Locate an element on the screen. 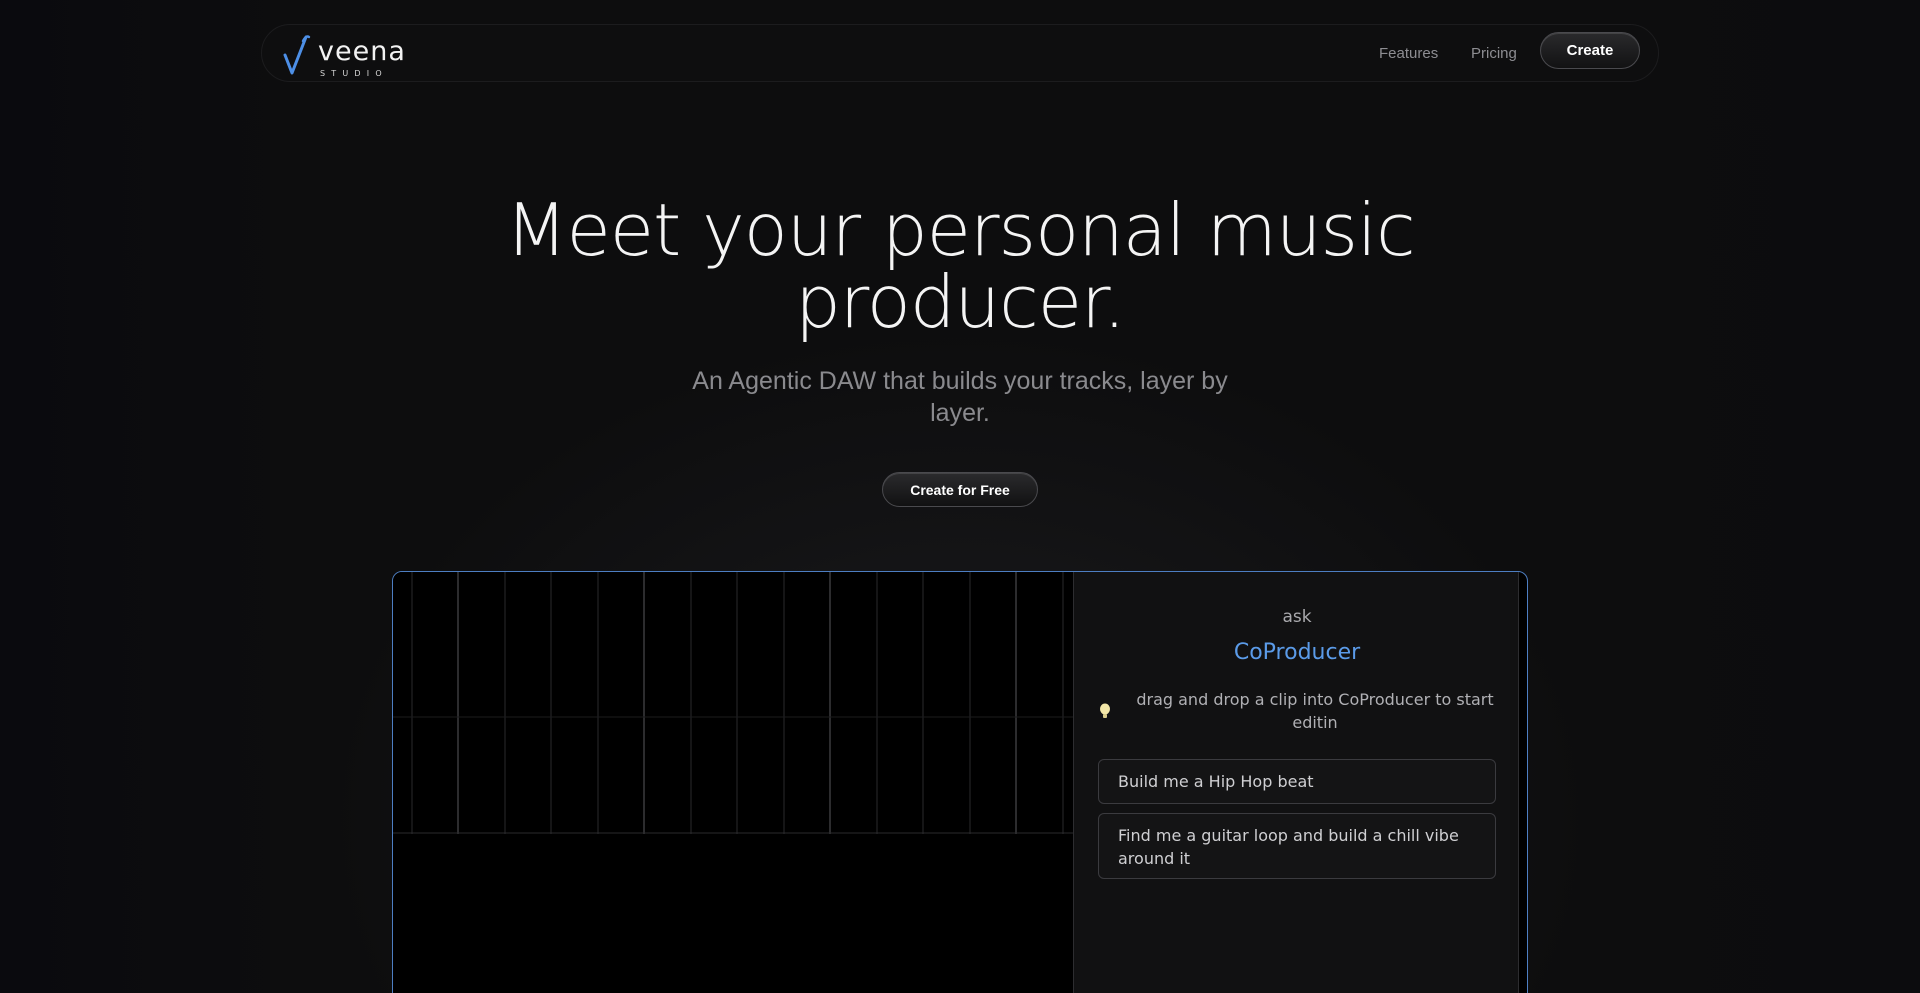 The width and height of the screenshot is (1920, 993). coproducer-title: CoProducer is located at coordinates (1297, 652).